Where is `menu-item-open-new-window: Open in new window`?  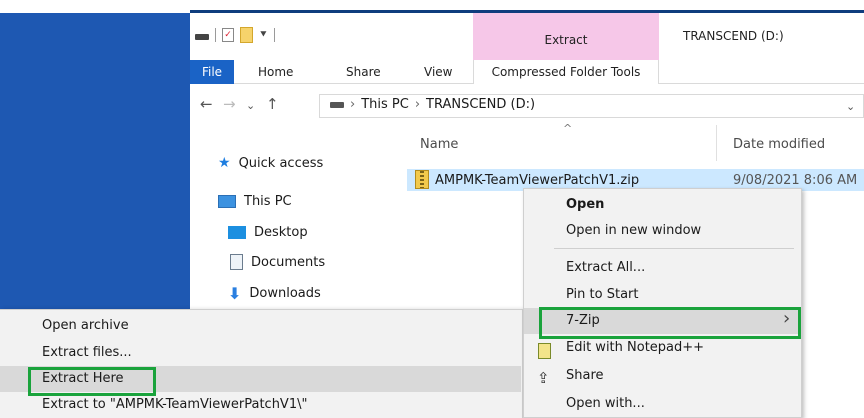 menu-item-open-new-window: Open in new window is located at coordinates (662, 231).